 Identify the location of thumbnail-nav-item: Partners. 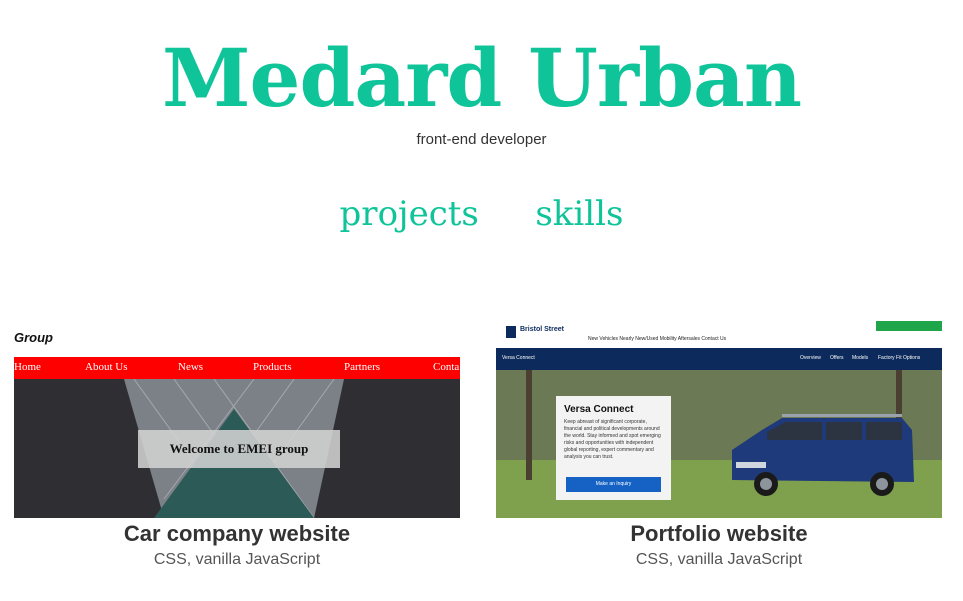
(362, 367).